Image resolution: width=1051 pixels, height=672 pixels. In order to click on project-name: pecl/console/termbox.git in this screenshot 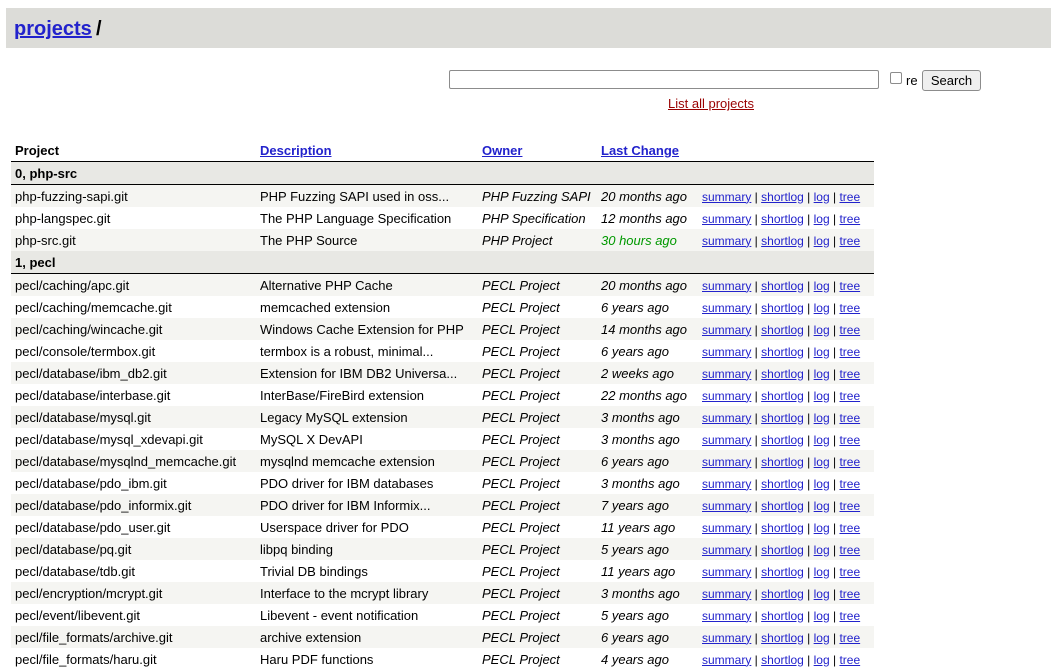, I will do `click(133, 351)`.